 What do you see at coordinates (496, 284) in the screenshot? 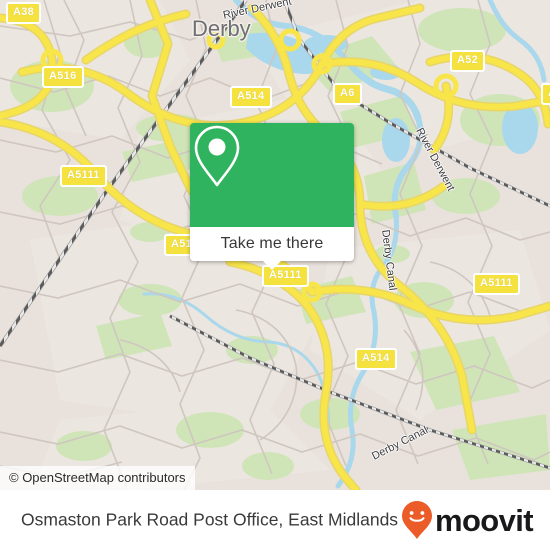
I see `road-shield-a5111-right: A5111` at bounding box center [496, 284].